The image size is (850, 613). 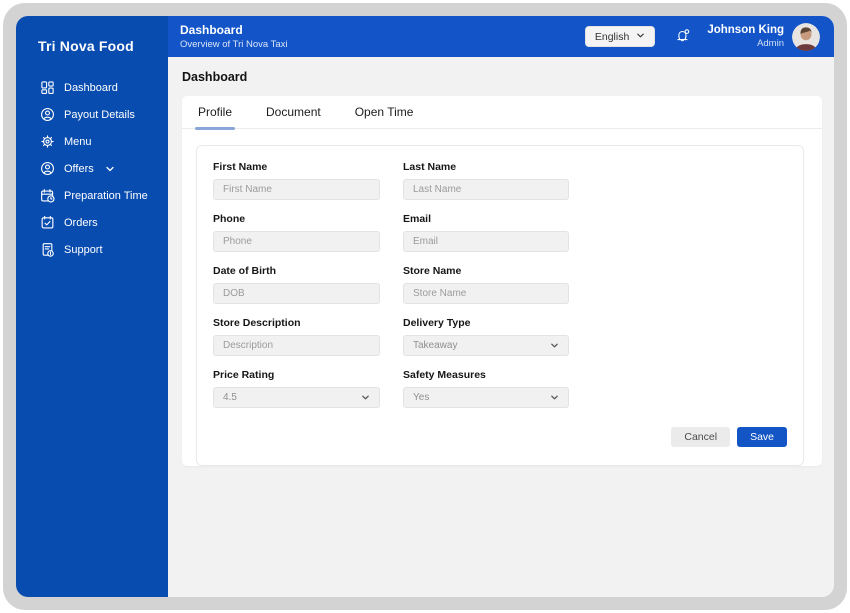 I want to click on language-selector-label: English, so click(x=612, y=36).